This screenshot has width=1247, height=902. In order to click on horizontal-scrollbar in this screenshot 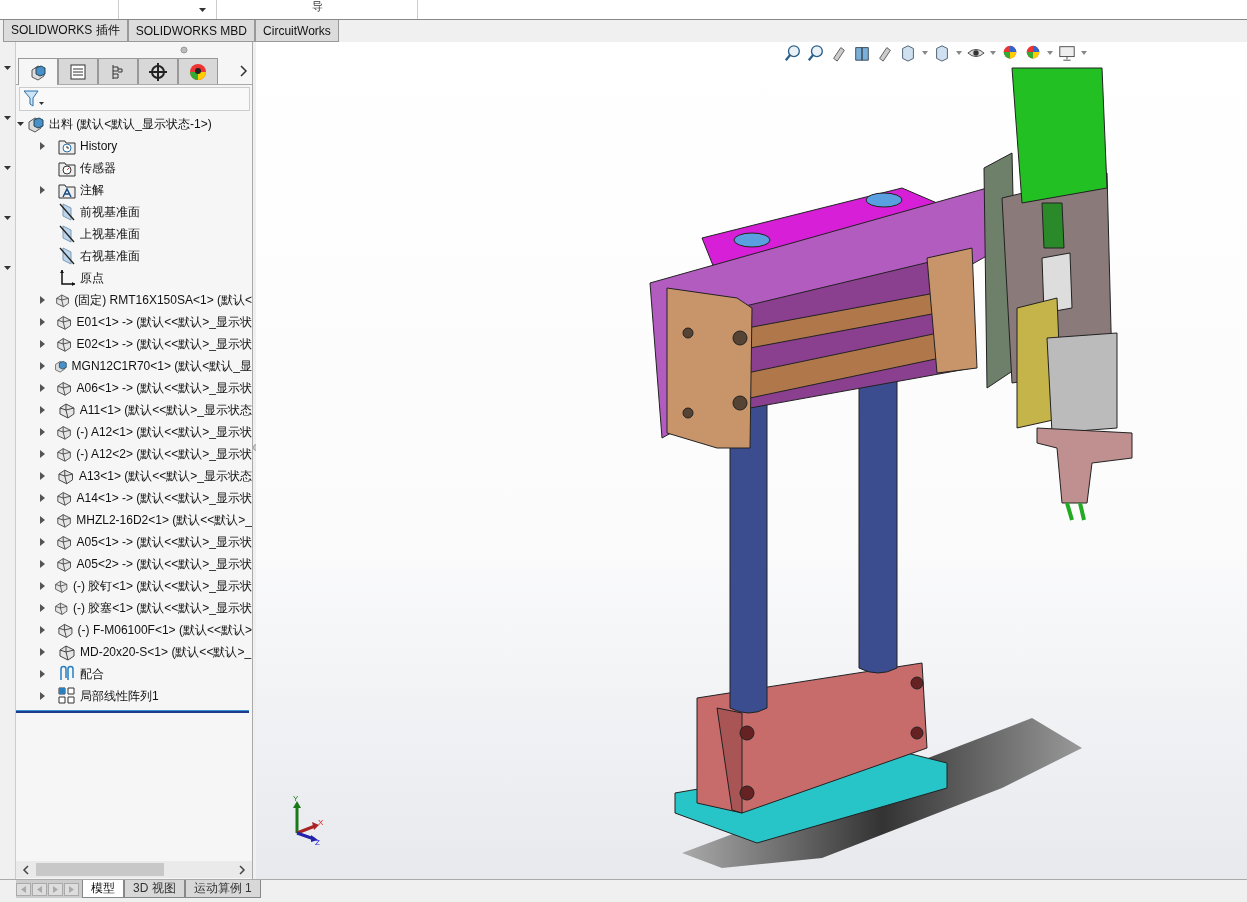, I will do `click(134, 869)`.